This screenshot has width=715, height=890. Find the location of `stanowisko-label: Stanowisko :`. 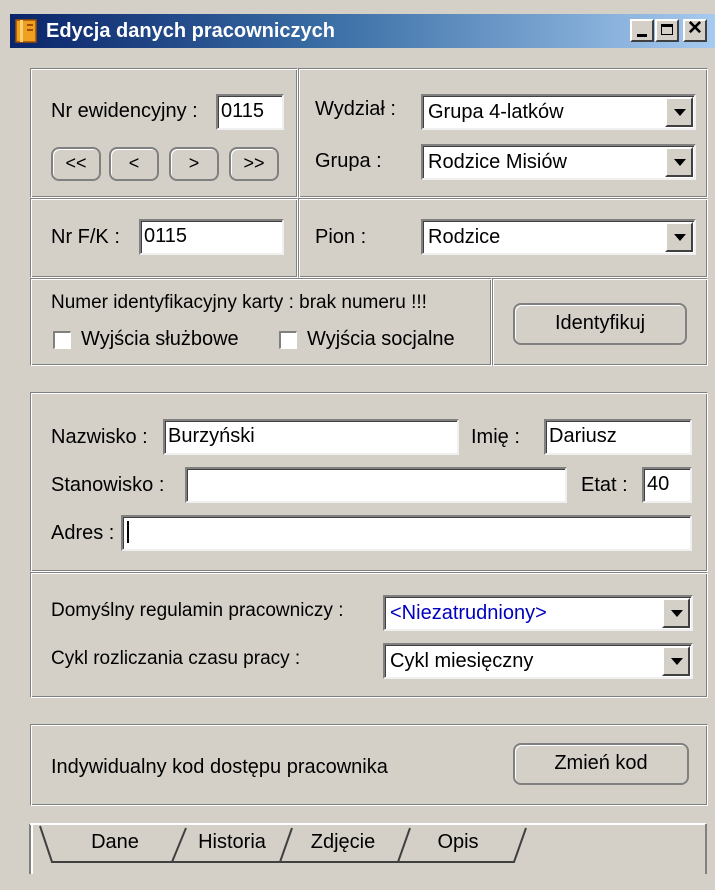

stanowisko-label: Stanowisko : is located at coordinates (108, 485).